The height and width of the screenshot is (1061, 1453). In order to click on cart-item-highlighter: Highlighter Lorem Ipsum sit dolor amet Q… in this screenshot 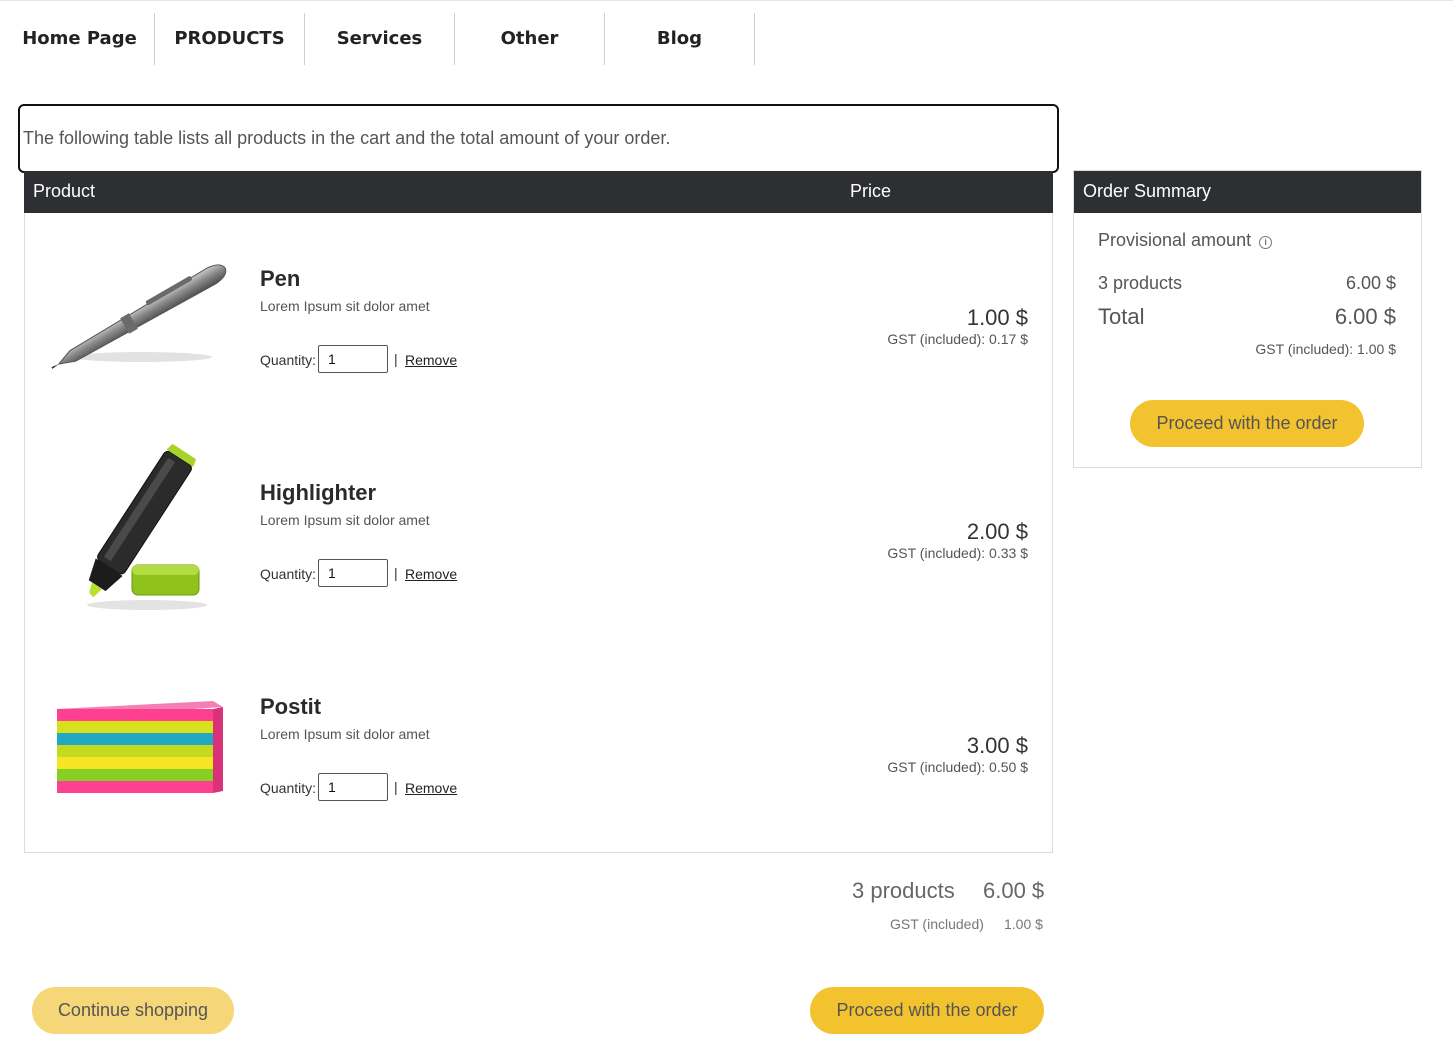, I will do `click(539, 555)`.